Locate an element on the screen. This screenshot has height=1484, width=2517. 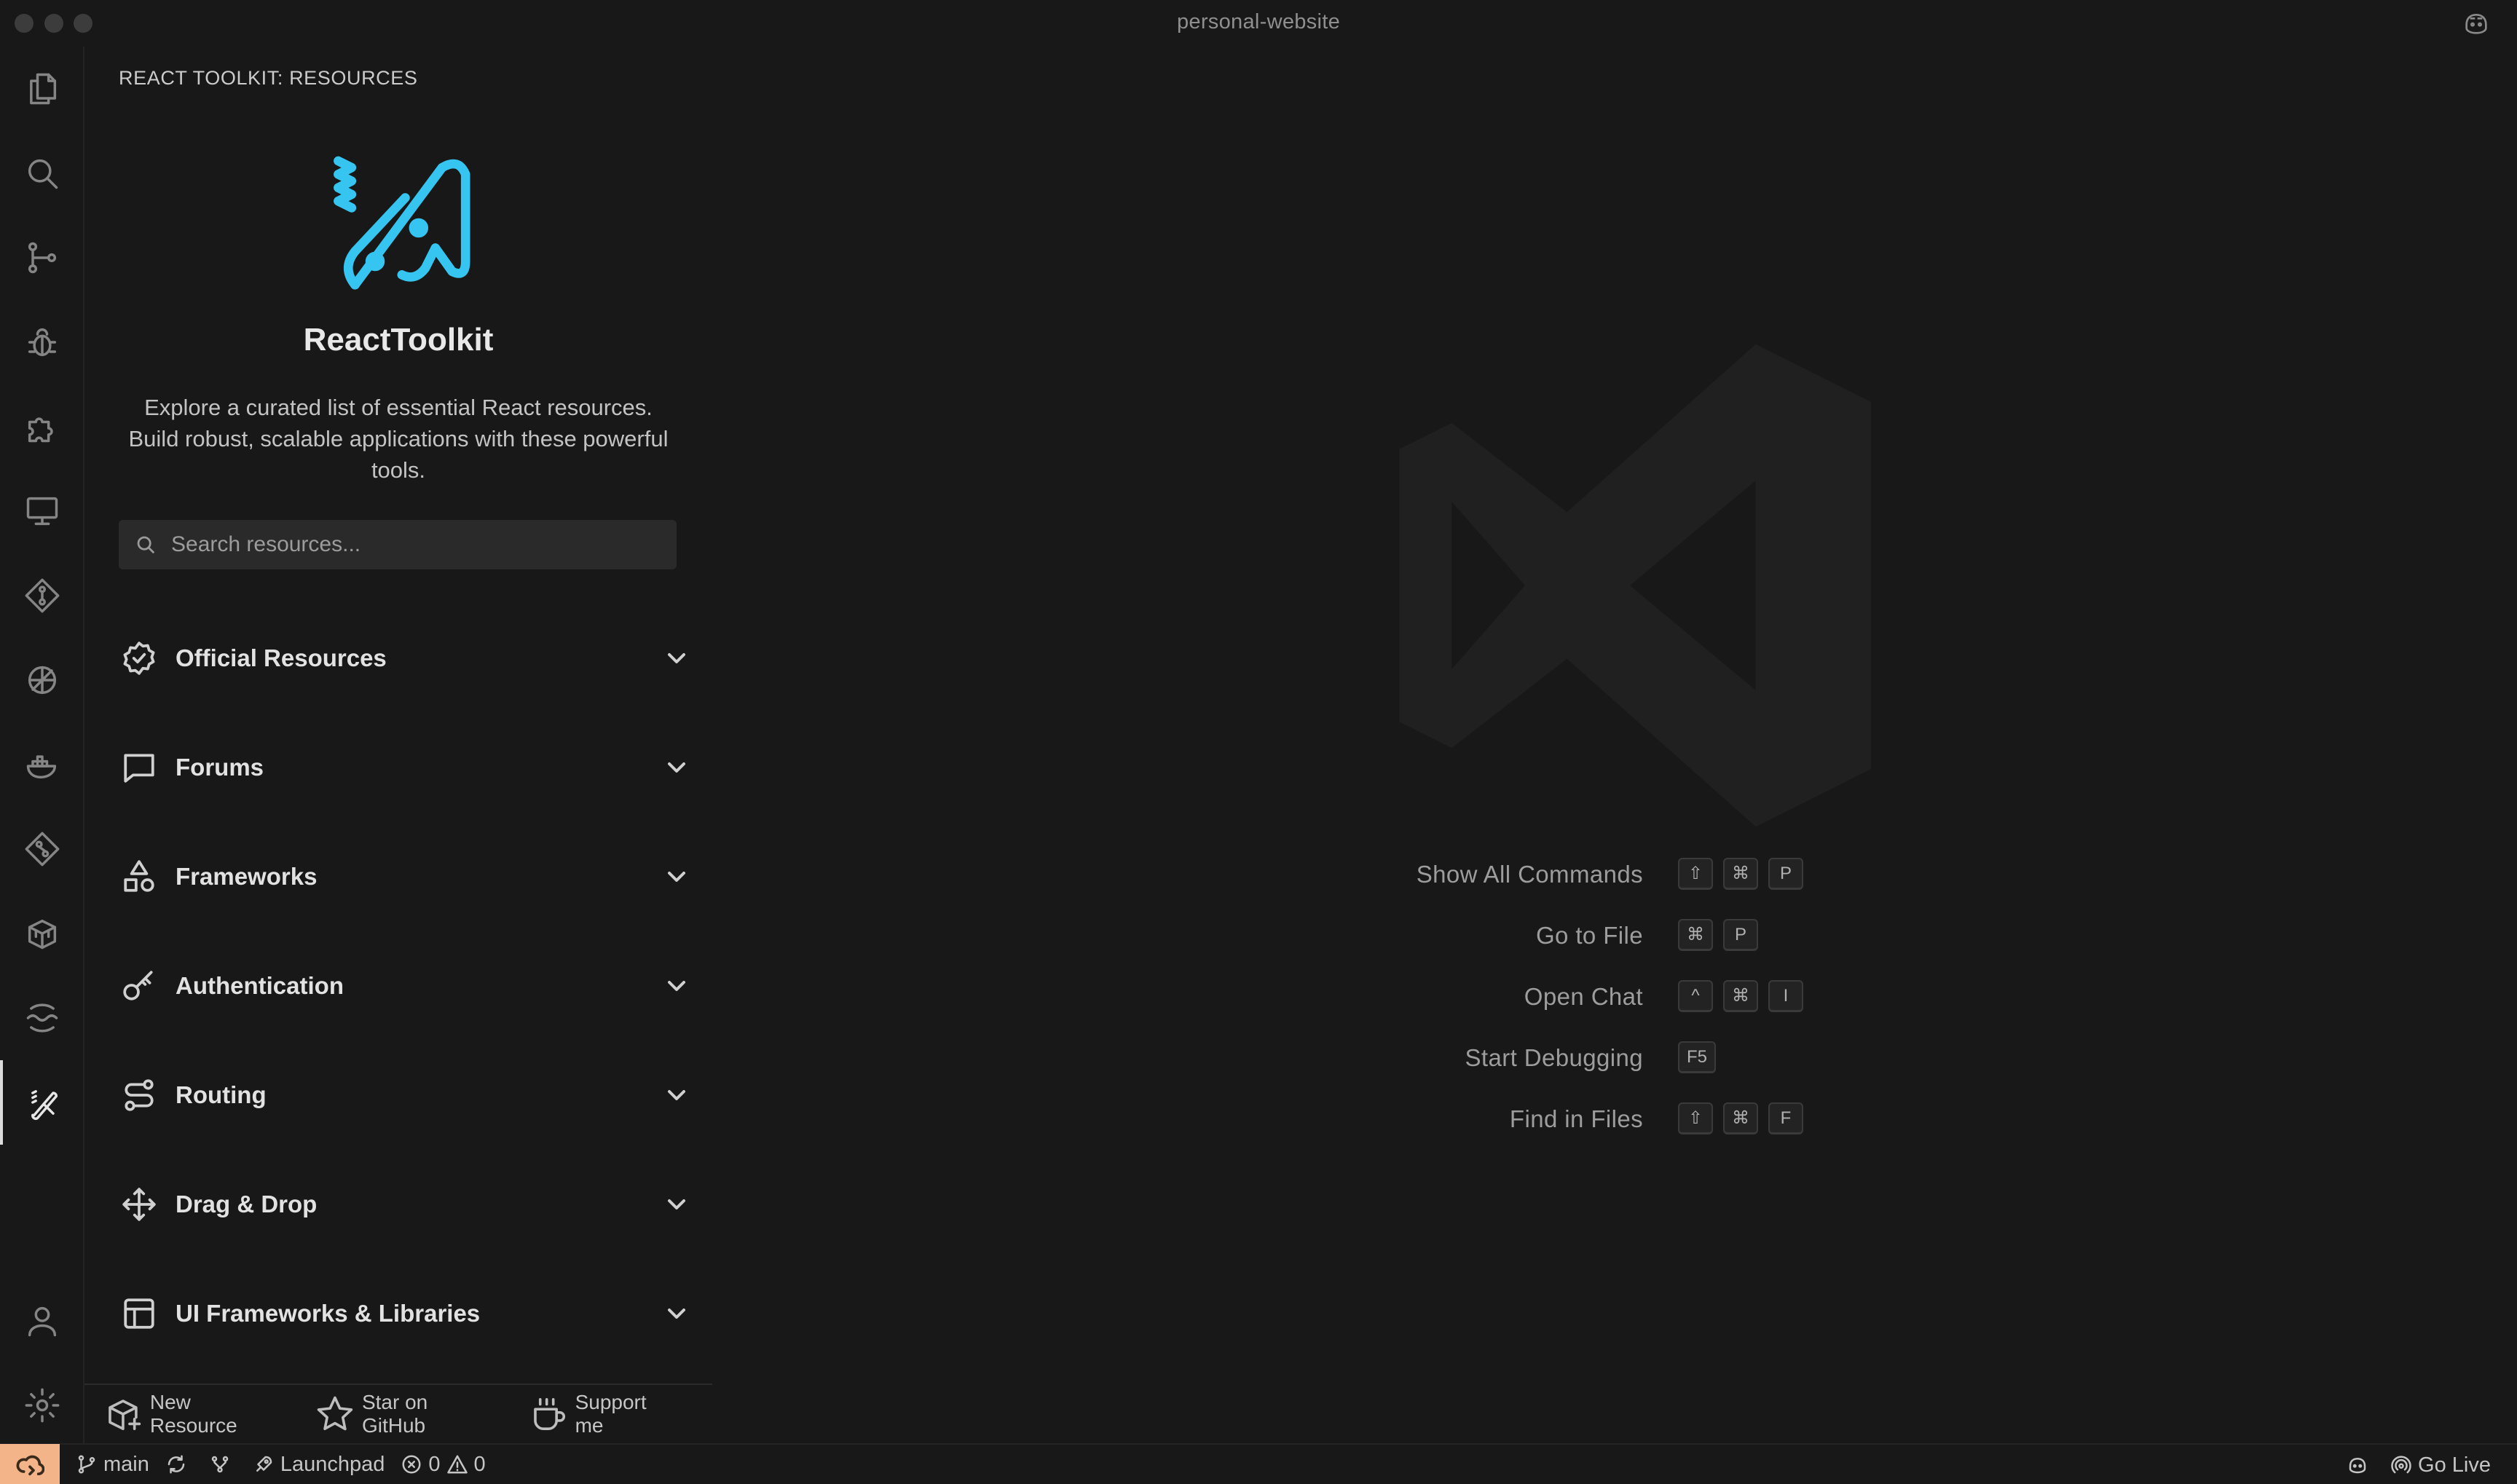
explorer-icon is located at coordinates (42, 89).